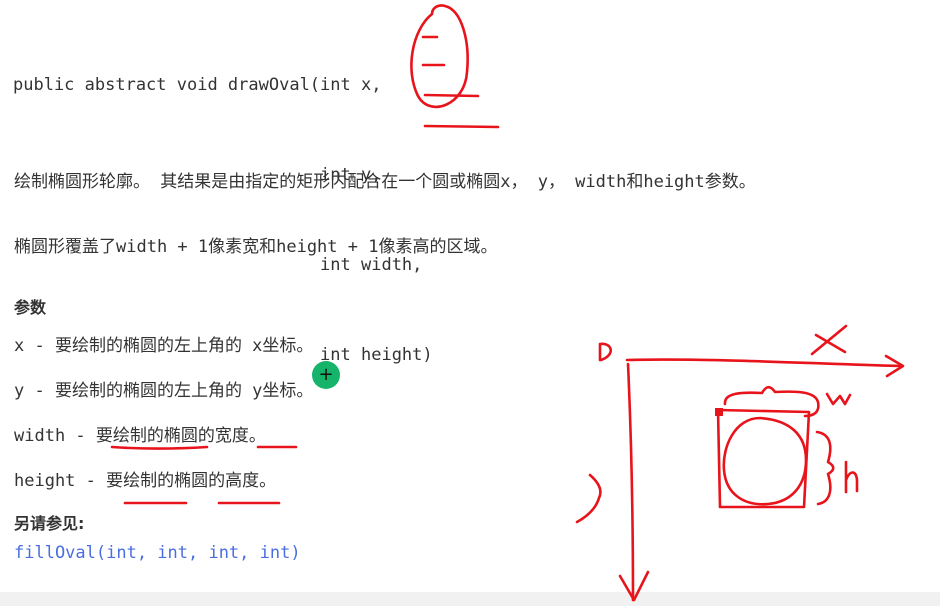 Image resolution: width=940 pixels, height=606 pixels. What do you see at coordinates (164, 391) in the screenshot?
I see `param-y: y - 要绘制的椭圆的左上角的 y坐标。` at bounding box center [164, 391].